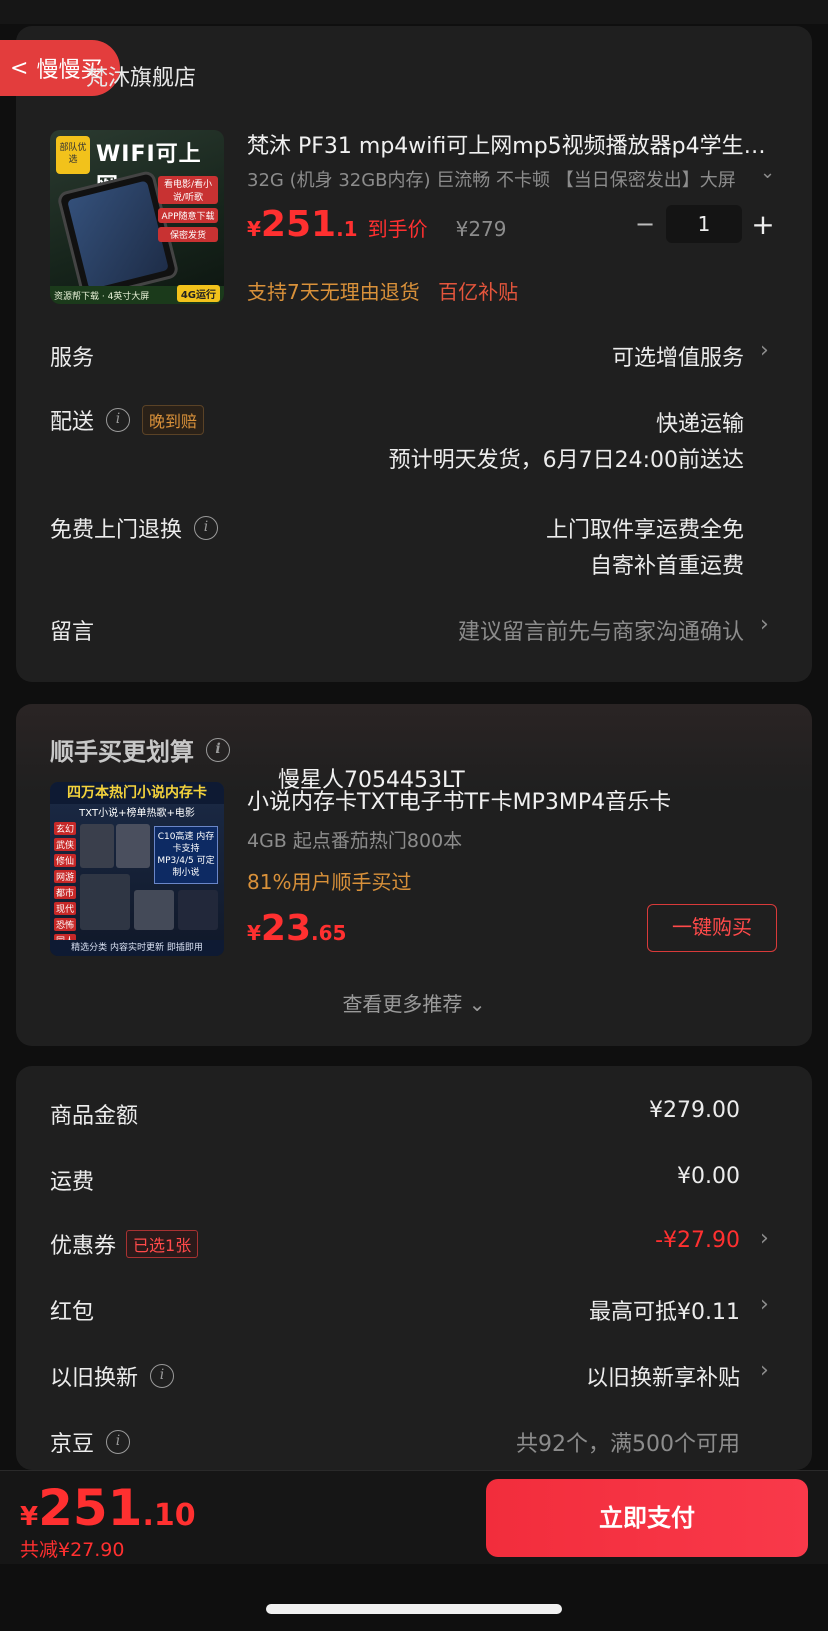  What do you see at coordinates (664, 1310) in the screenshot?
I see `red-packet-value: 最高可抵¥0.11` at bounding box center [664, 1310].